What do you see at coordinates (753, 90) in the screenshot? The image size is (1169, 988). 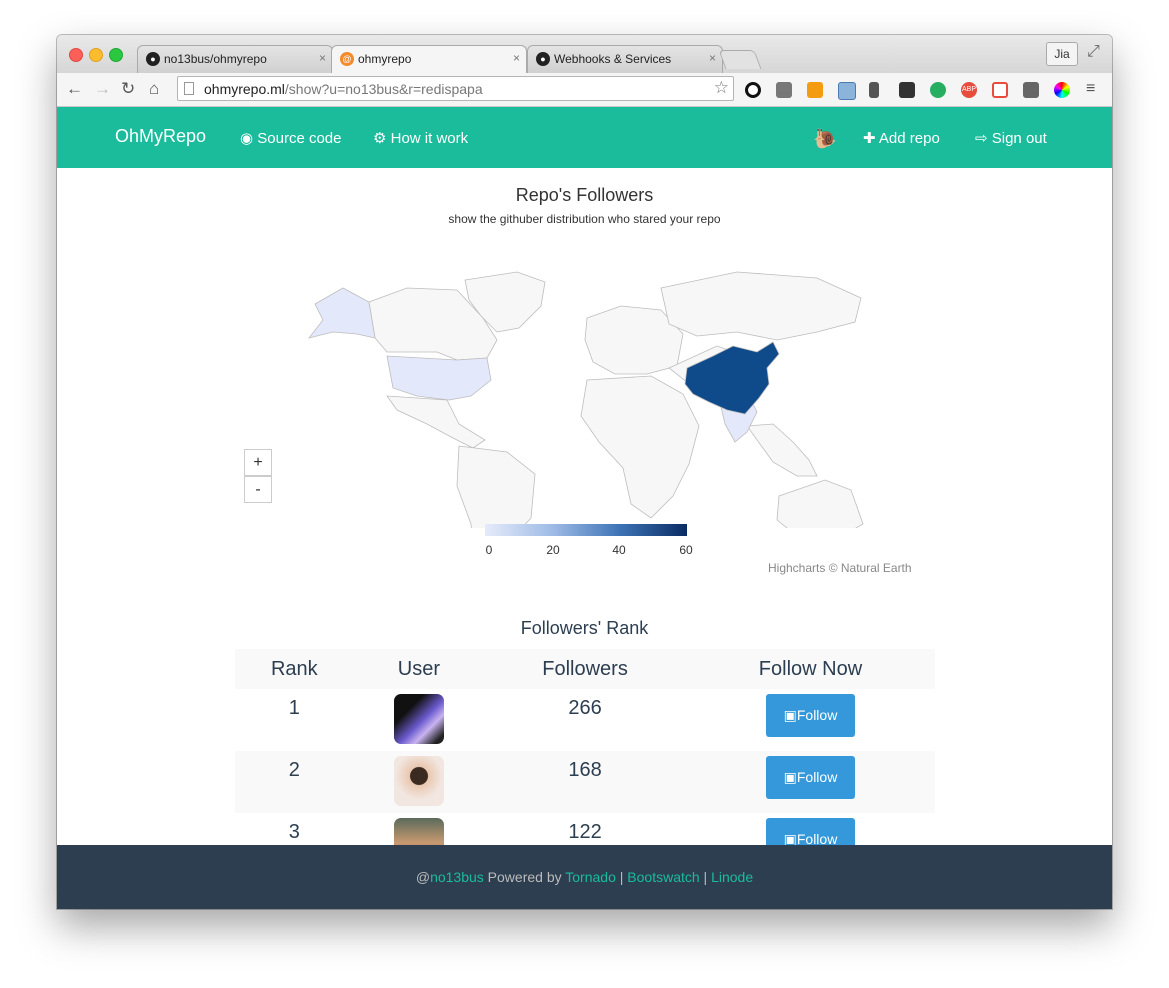 I see `extension-circle-icon` at bounding box center [753, 90].